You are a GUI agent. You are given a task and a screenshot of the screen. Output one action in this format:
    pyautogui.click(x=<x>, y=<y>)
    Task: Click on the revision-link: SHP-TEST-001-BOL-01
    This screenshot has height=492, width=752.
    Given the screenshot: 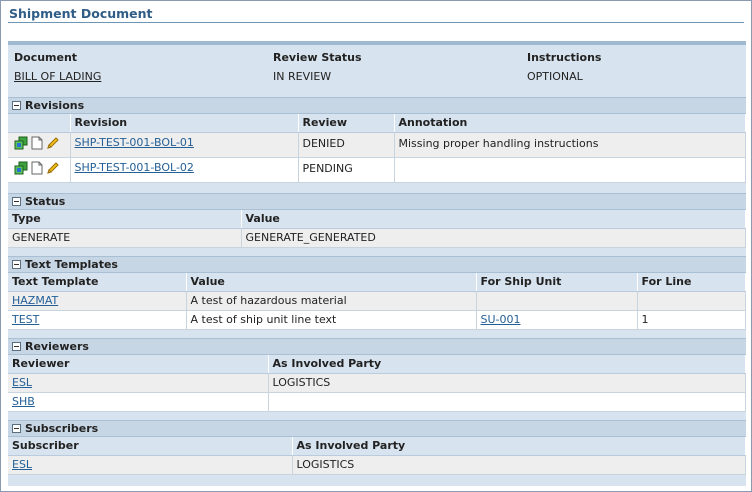 What is the action you would take?
    pyautogui.click(x=134, y=142)
    